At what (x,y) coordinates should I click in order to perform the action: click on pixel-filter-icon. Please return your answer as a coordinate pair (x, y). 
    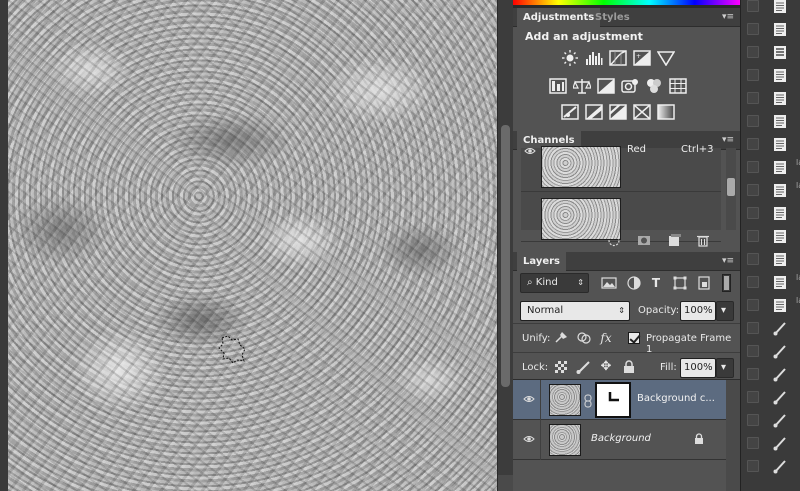
    Looking at the image, I should click on (609, 283).